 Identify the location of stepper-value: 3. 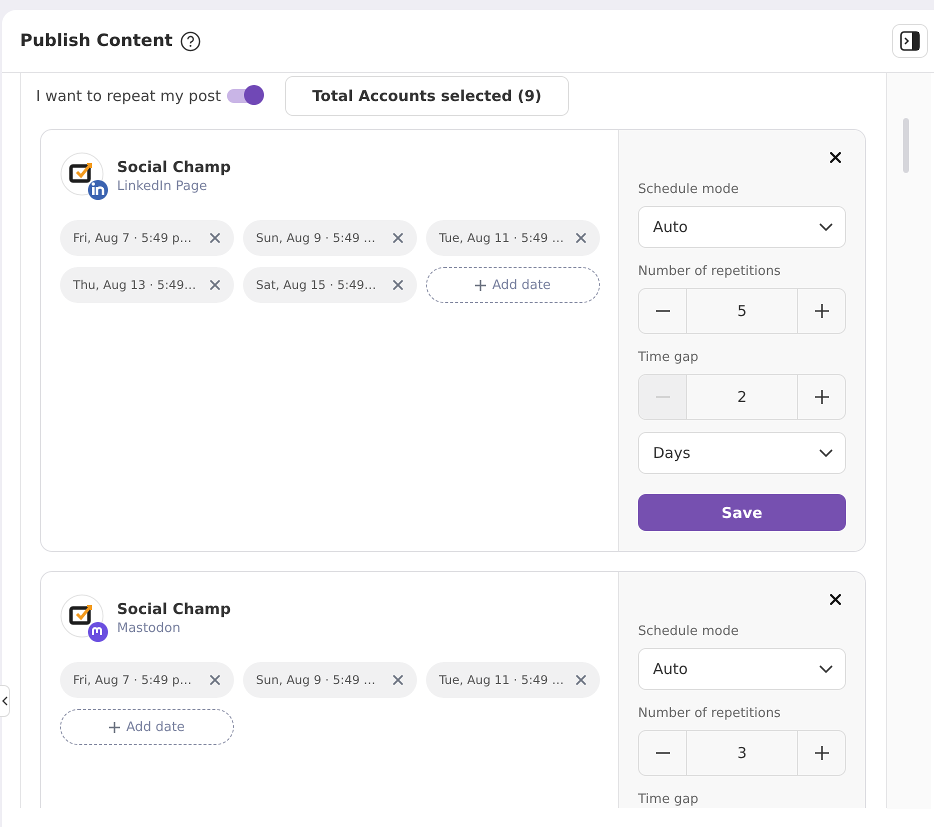
(742, 753).